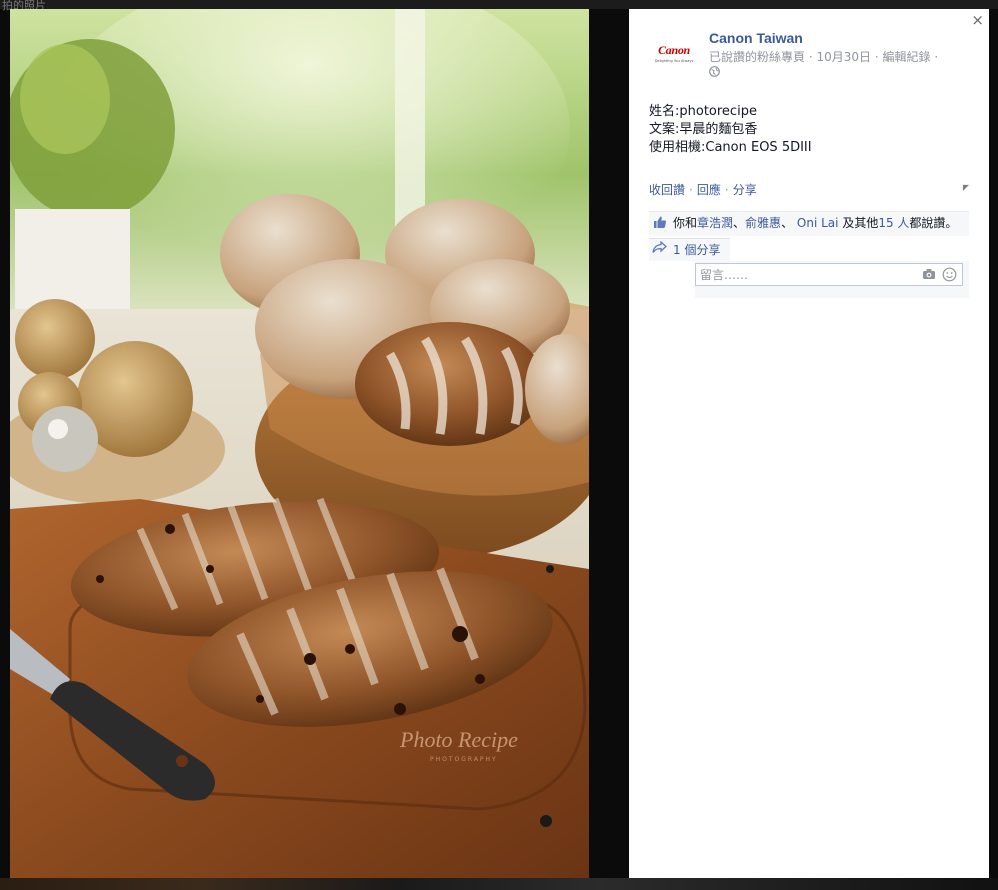 The height and width of the screenshot is (890, 998). I want to click on post-meta: 已說讚的粉絲專頁 · 10月30日 · 編輯紀錄 ·, so click(823, 56).